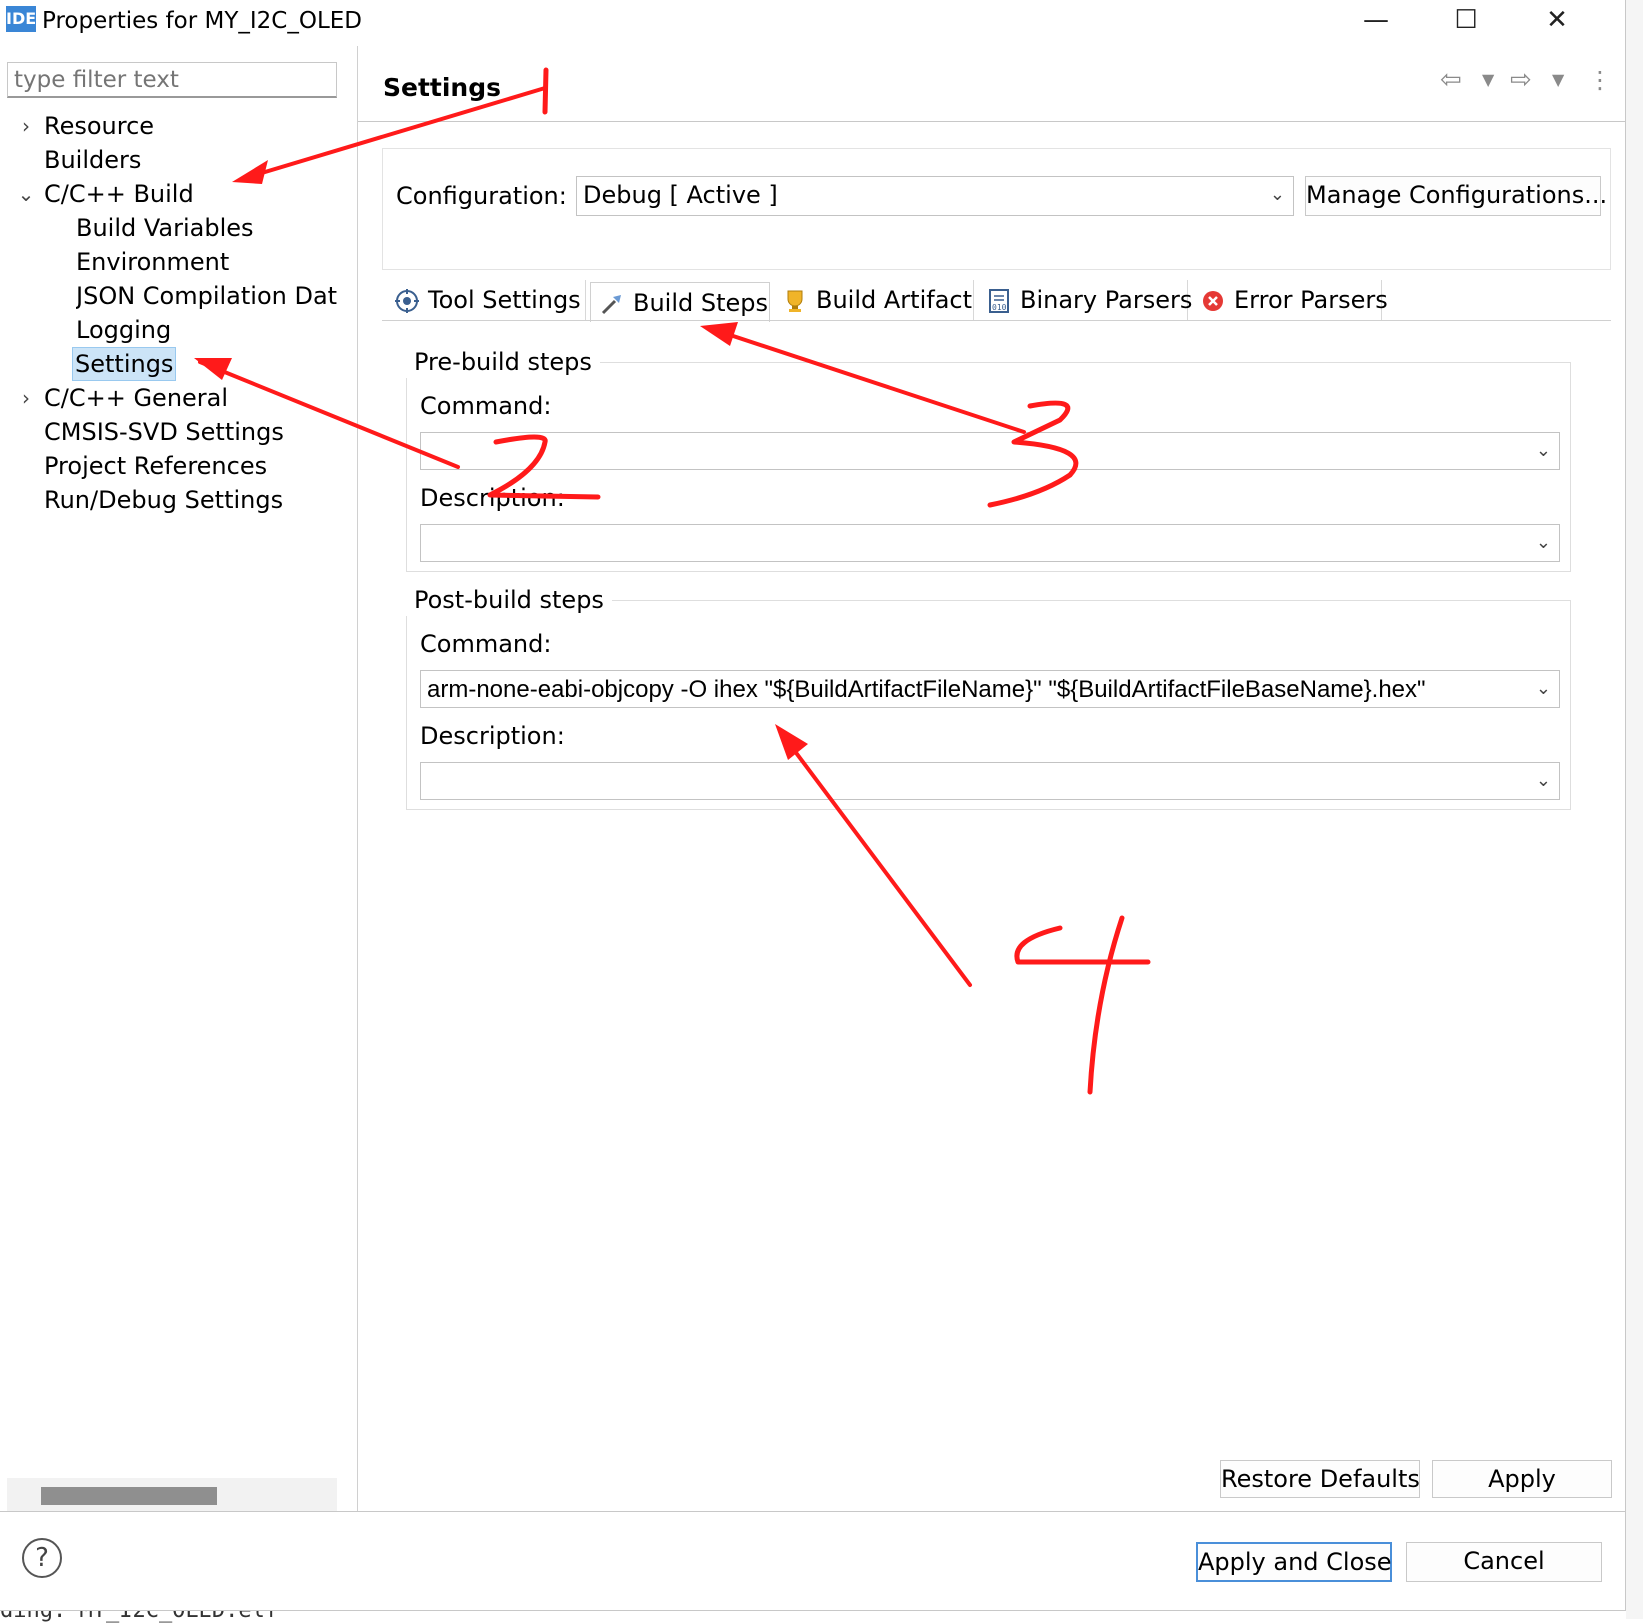 The width and height of the screenshot is (1643, 1623). What do you see at coordinates (165, 228) in the screenshot?
I see `tree-item-build-variables: Build Variables` at bounding box center [165, 228].